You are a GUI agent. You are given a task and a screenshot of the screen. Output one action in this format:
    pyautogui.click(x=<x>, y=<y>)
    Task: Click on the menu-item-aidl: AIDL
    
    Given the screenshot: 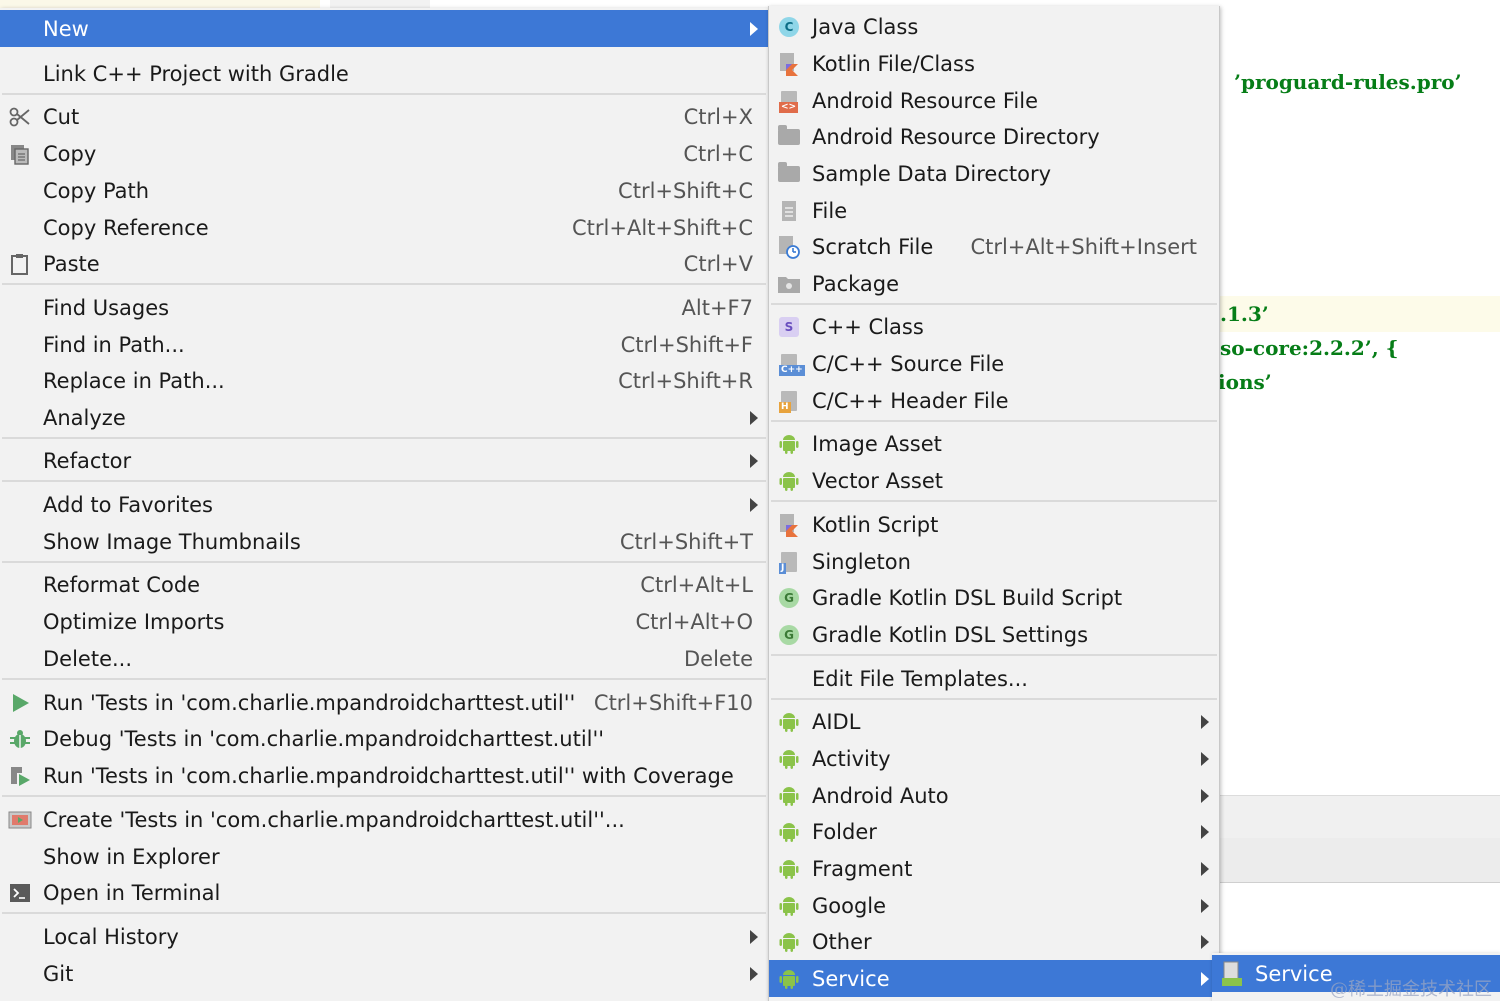 What is the action you would take?
    pyautogui.click(x=994, y=721)
    